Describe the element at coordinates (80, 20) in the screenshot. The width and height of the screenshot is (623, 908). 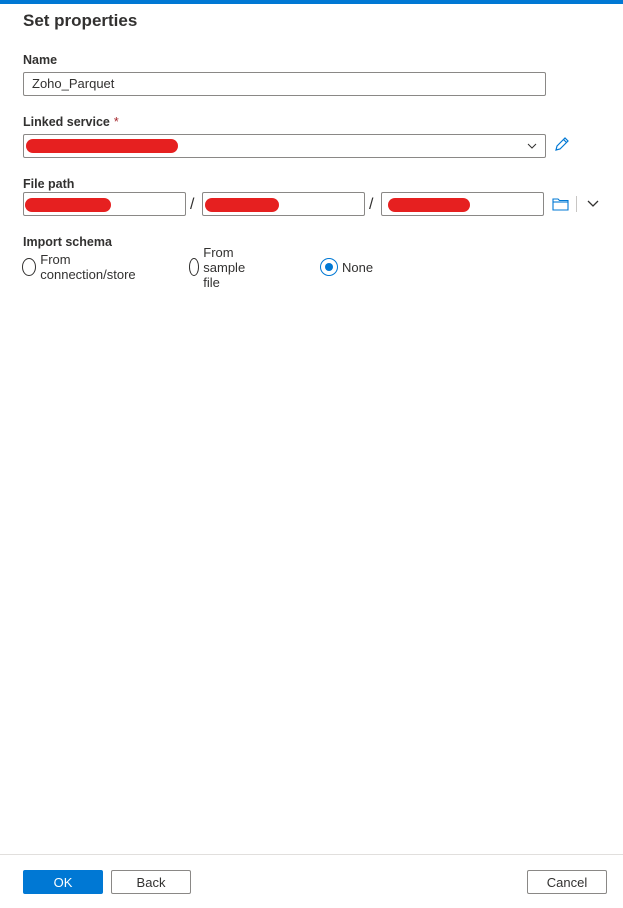
I see `page-title: Set properties` at that location.